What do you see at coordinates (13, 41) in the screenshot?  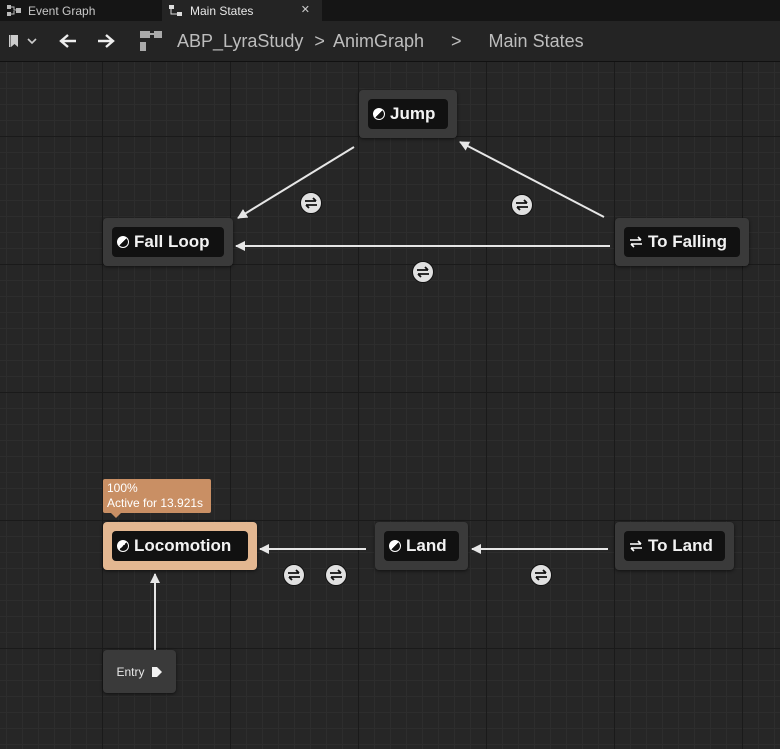 I see `bookmark-icon` at bounding box center [13, 41].